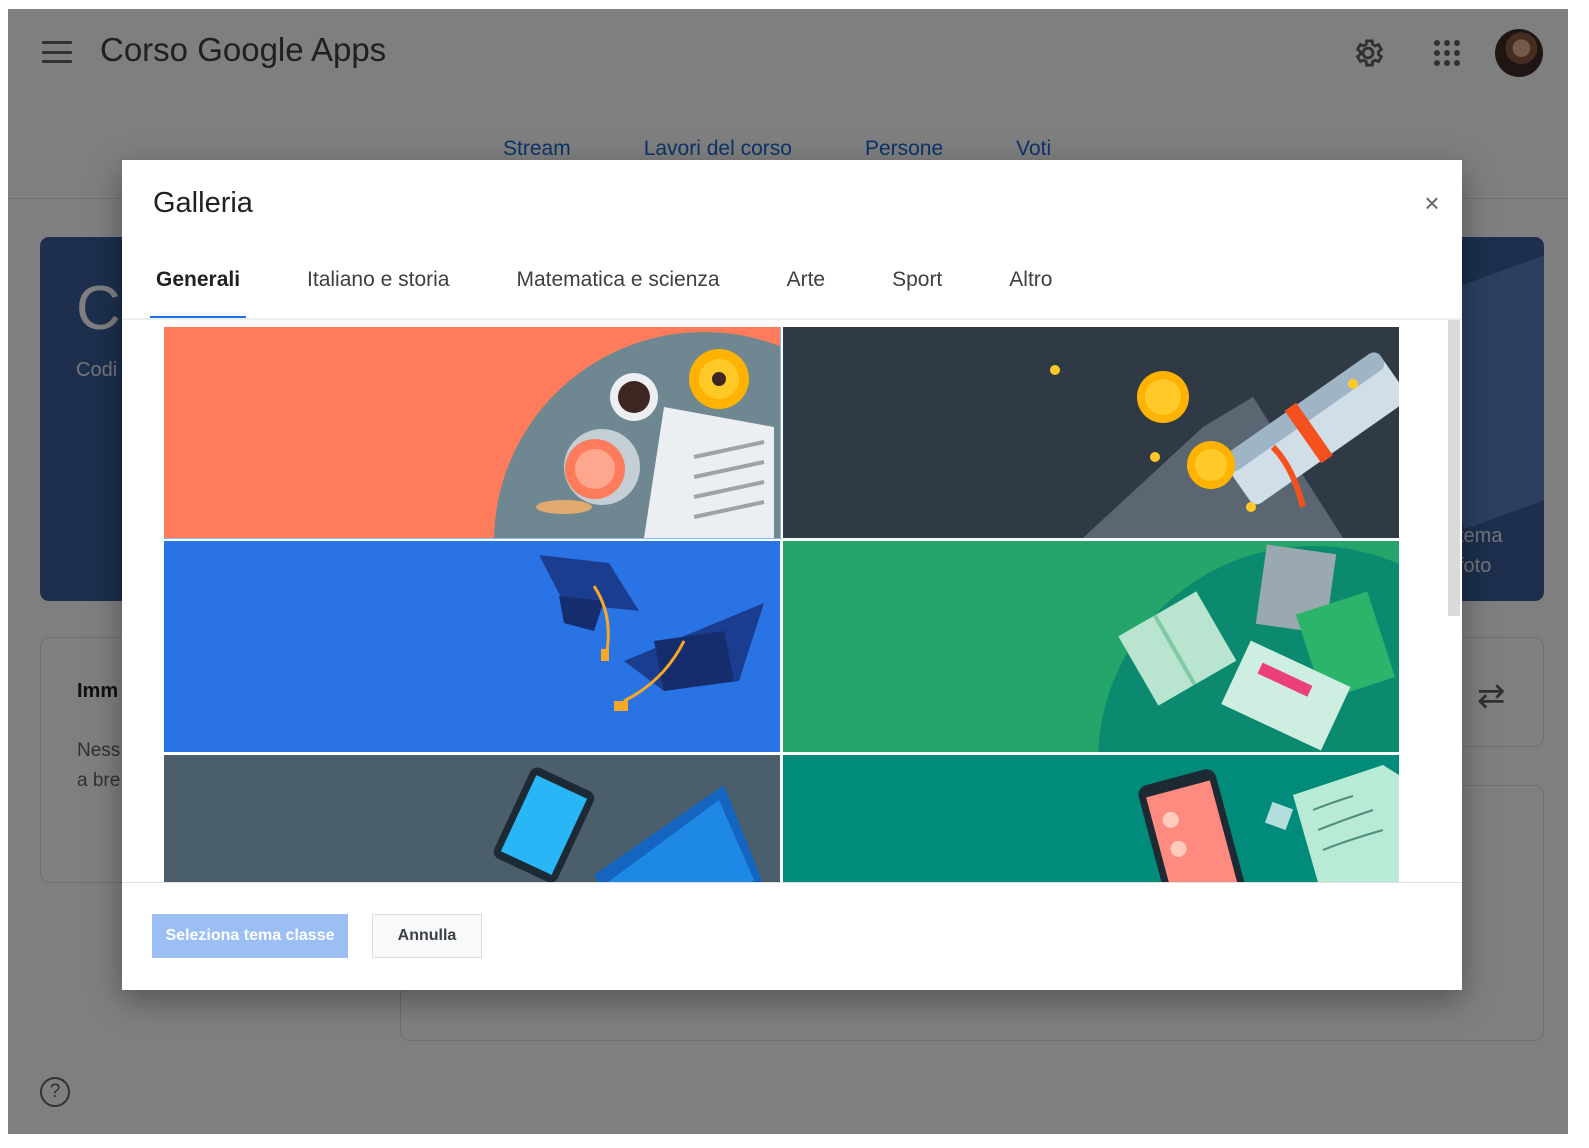 Image resolution: width=1589 pixels, height=1148 pixels. Describe the element at coordinates (198, 289) in the screenshot. I see `tab-generali: Generali` at that location.